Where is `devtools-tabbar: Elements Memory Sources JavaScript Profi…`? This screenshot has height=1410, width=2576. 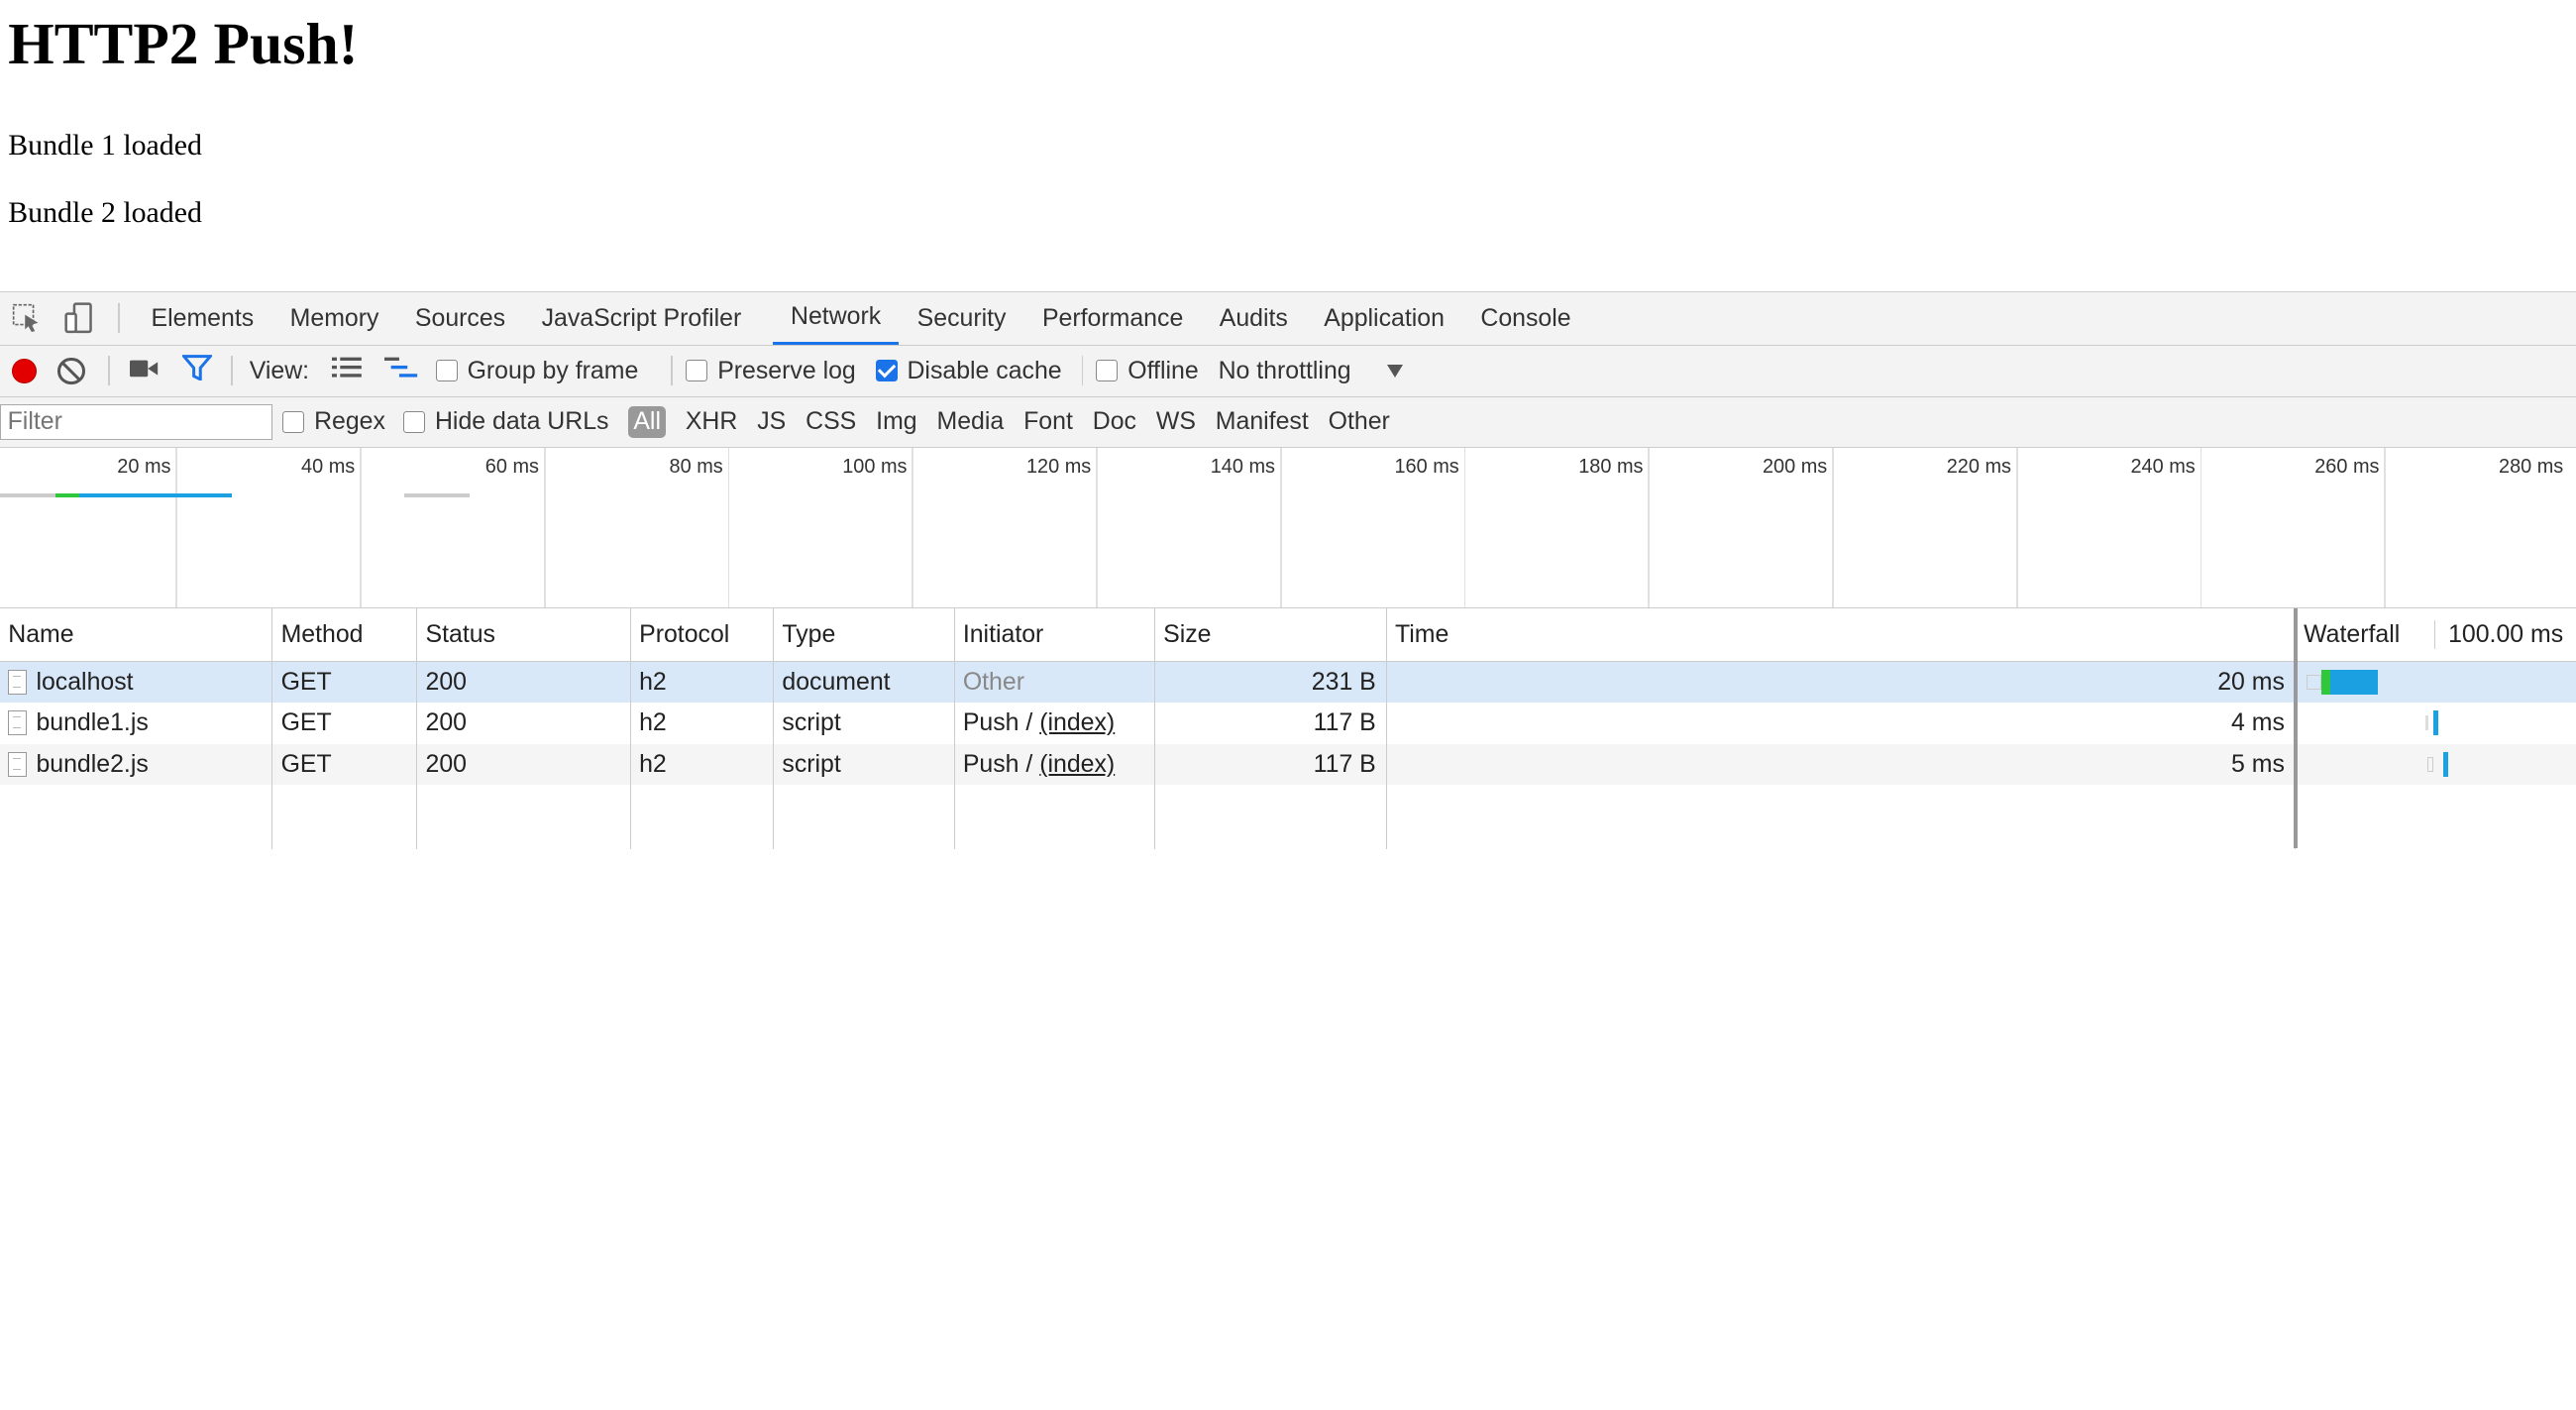
devtools-tabbar: Elements Memory Sources JavaScript Profi… is located at coordinates (1288, 318).